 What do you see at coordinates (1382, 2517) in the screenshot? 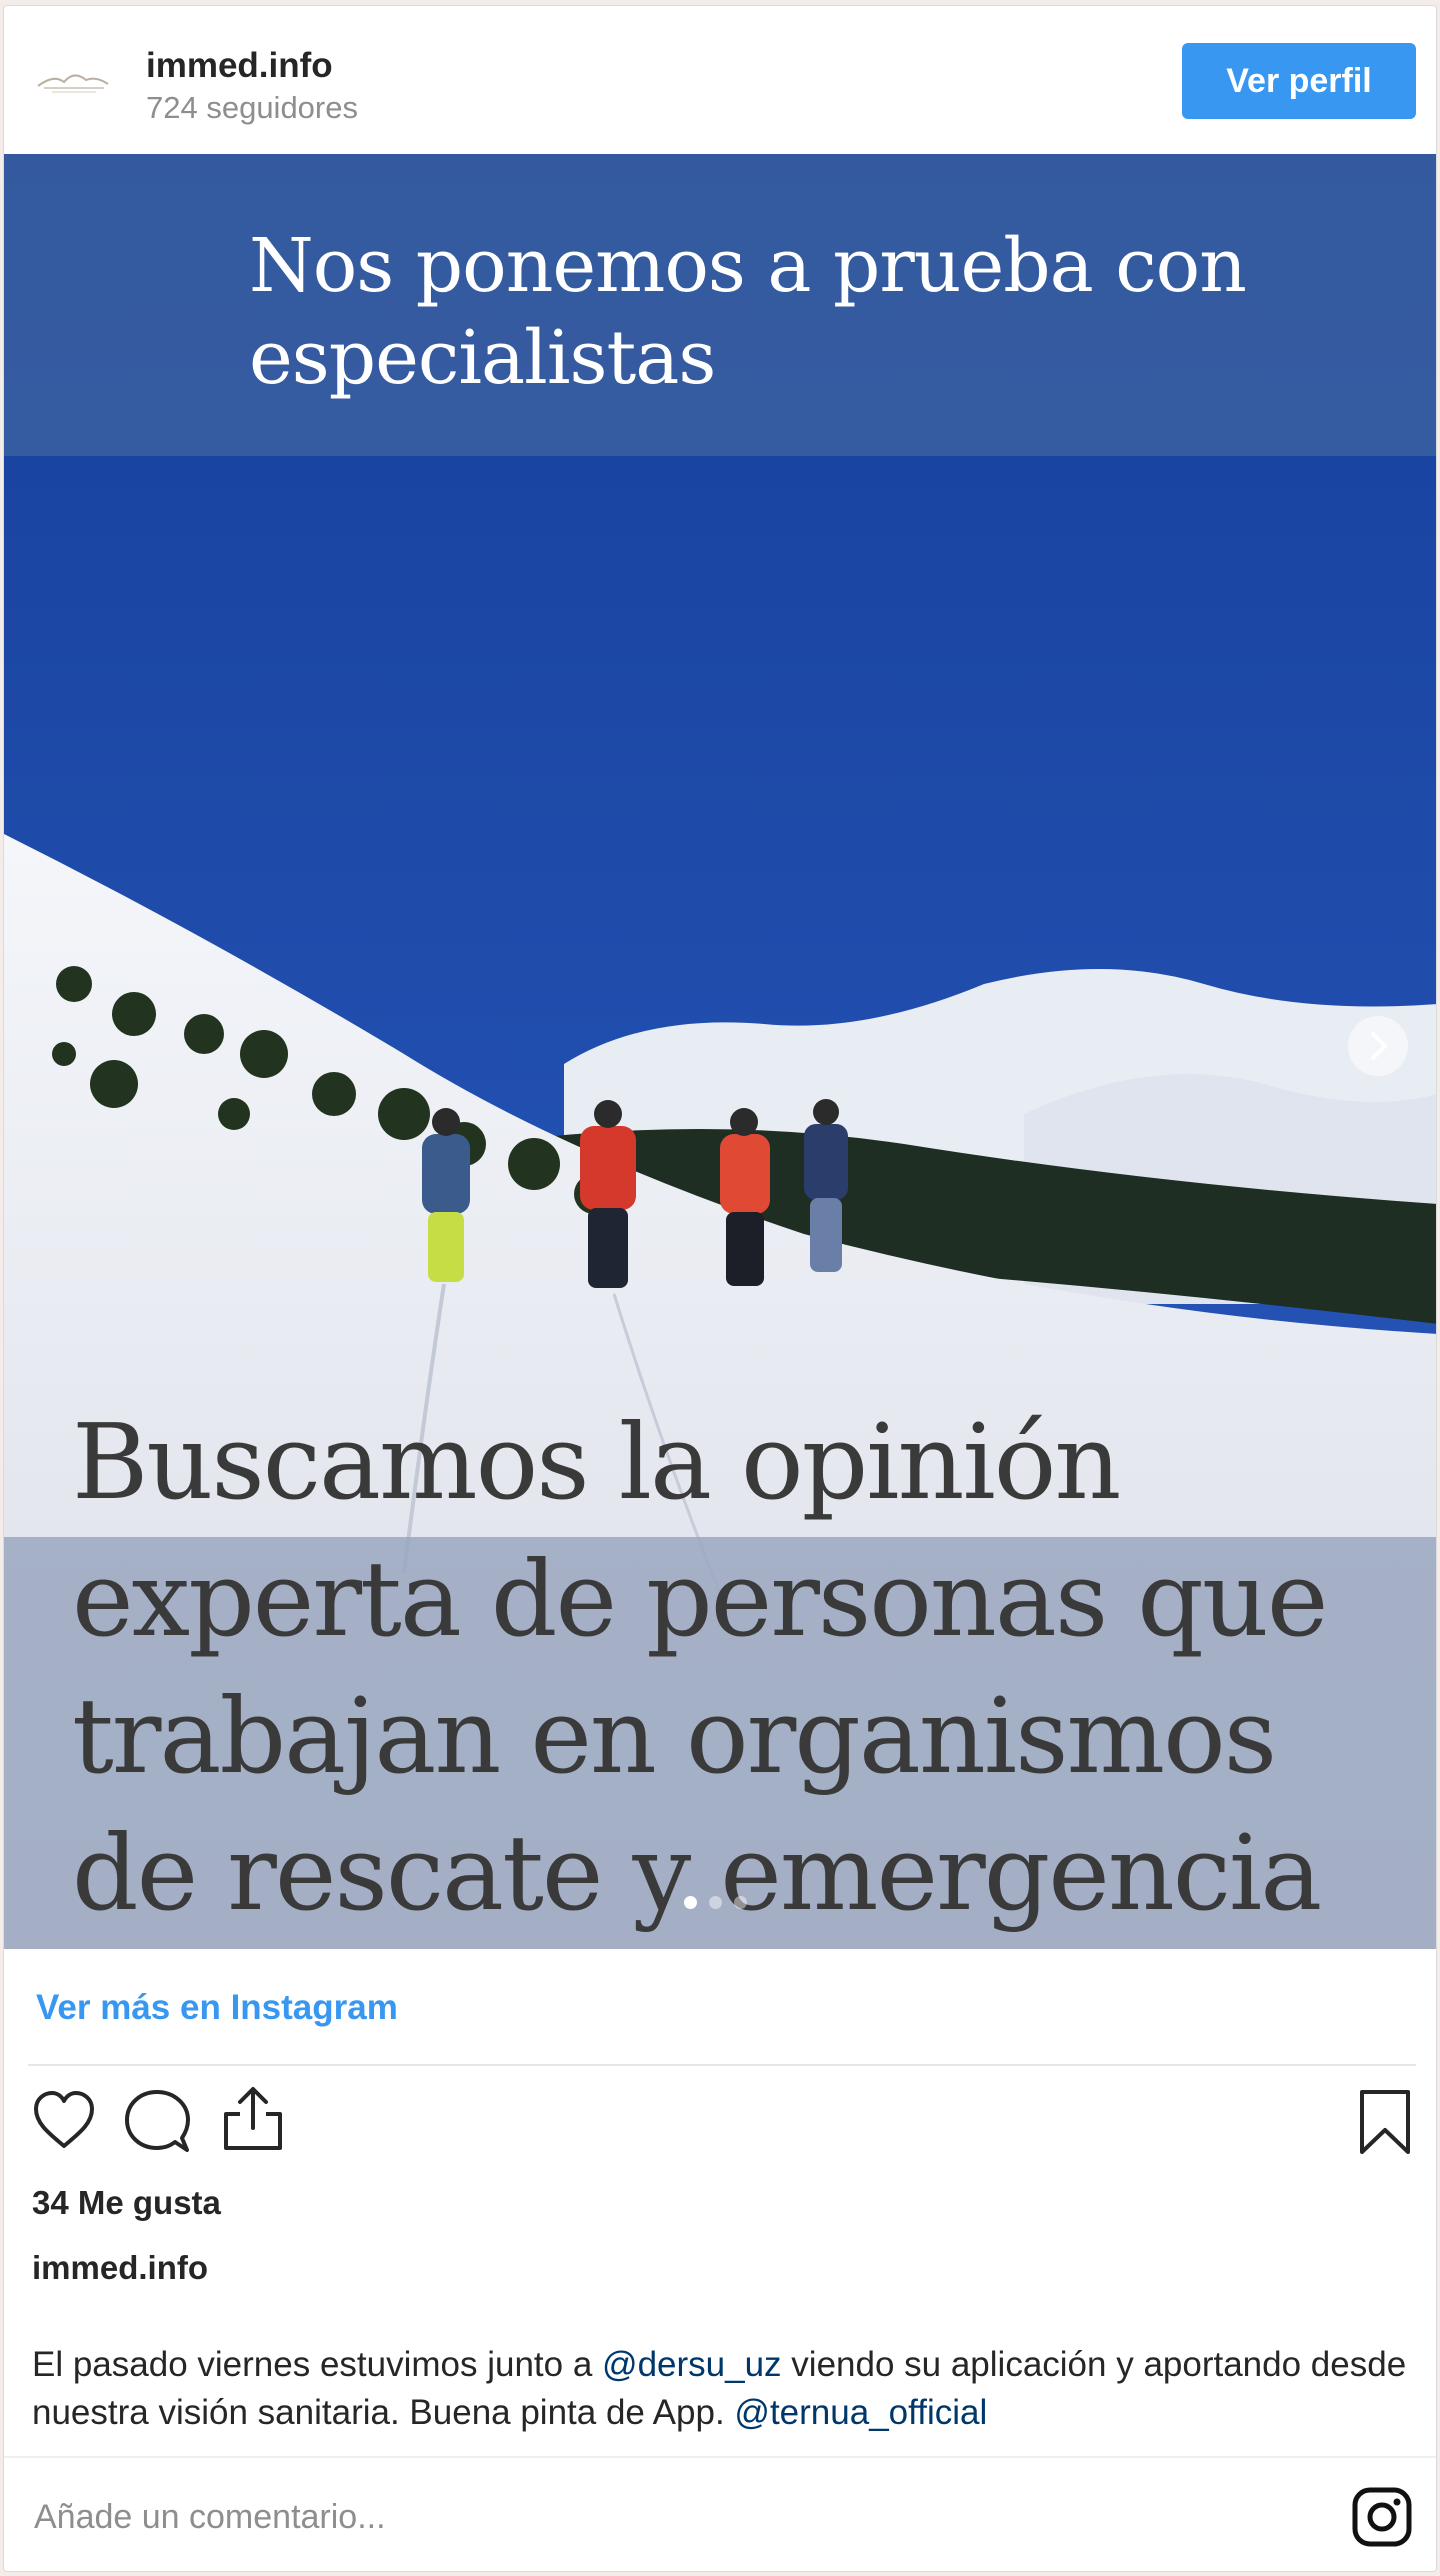
I see `instagram-logo-icon` at bounding box center [1382, 2517].